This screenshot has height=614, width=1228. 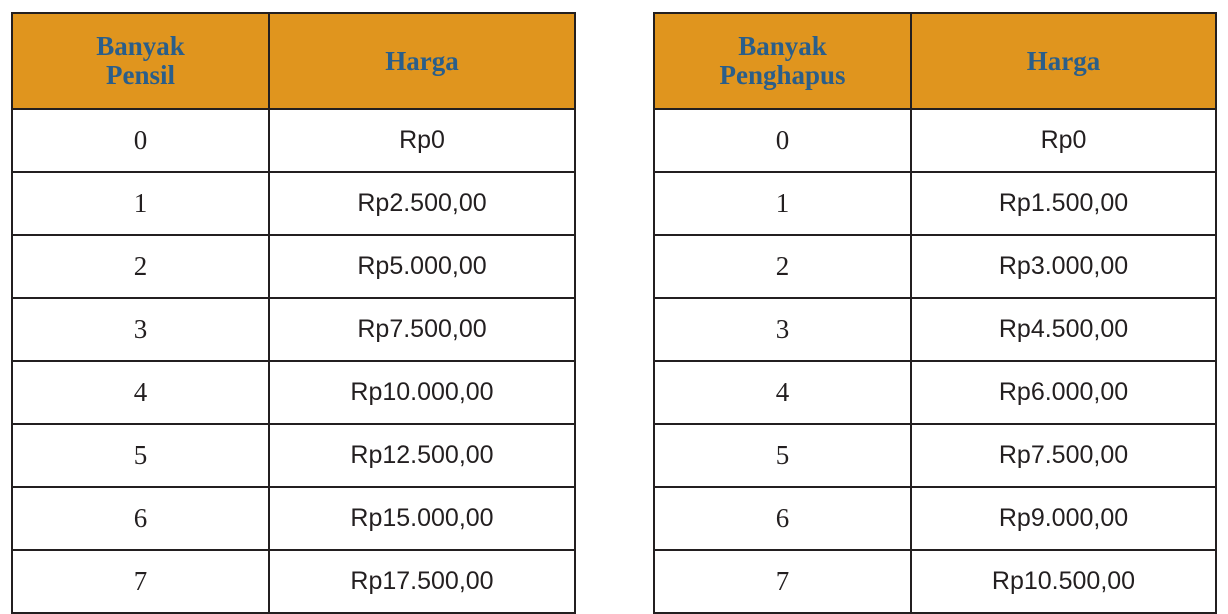 What do you see at coordinates (422, 581) in the screenshot?
I see `price-cell: Rp17.500,00` at bounding box center [422, 581].